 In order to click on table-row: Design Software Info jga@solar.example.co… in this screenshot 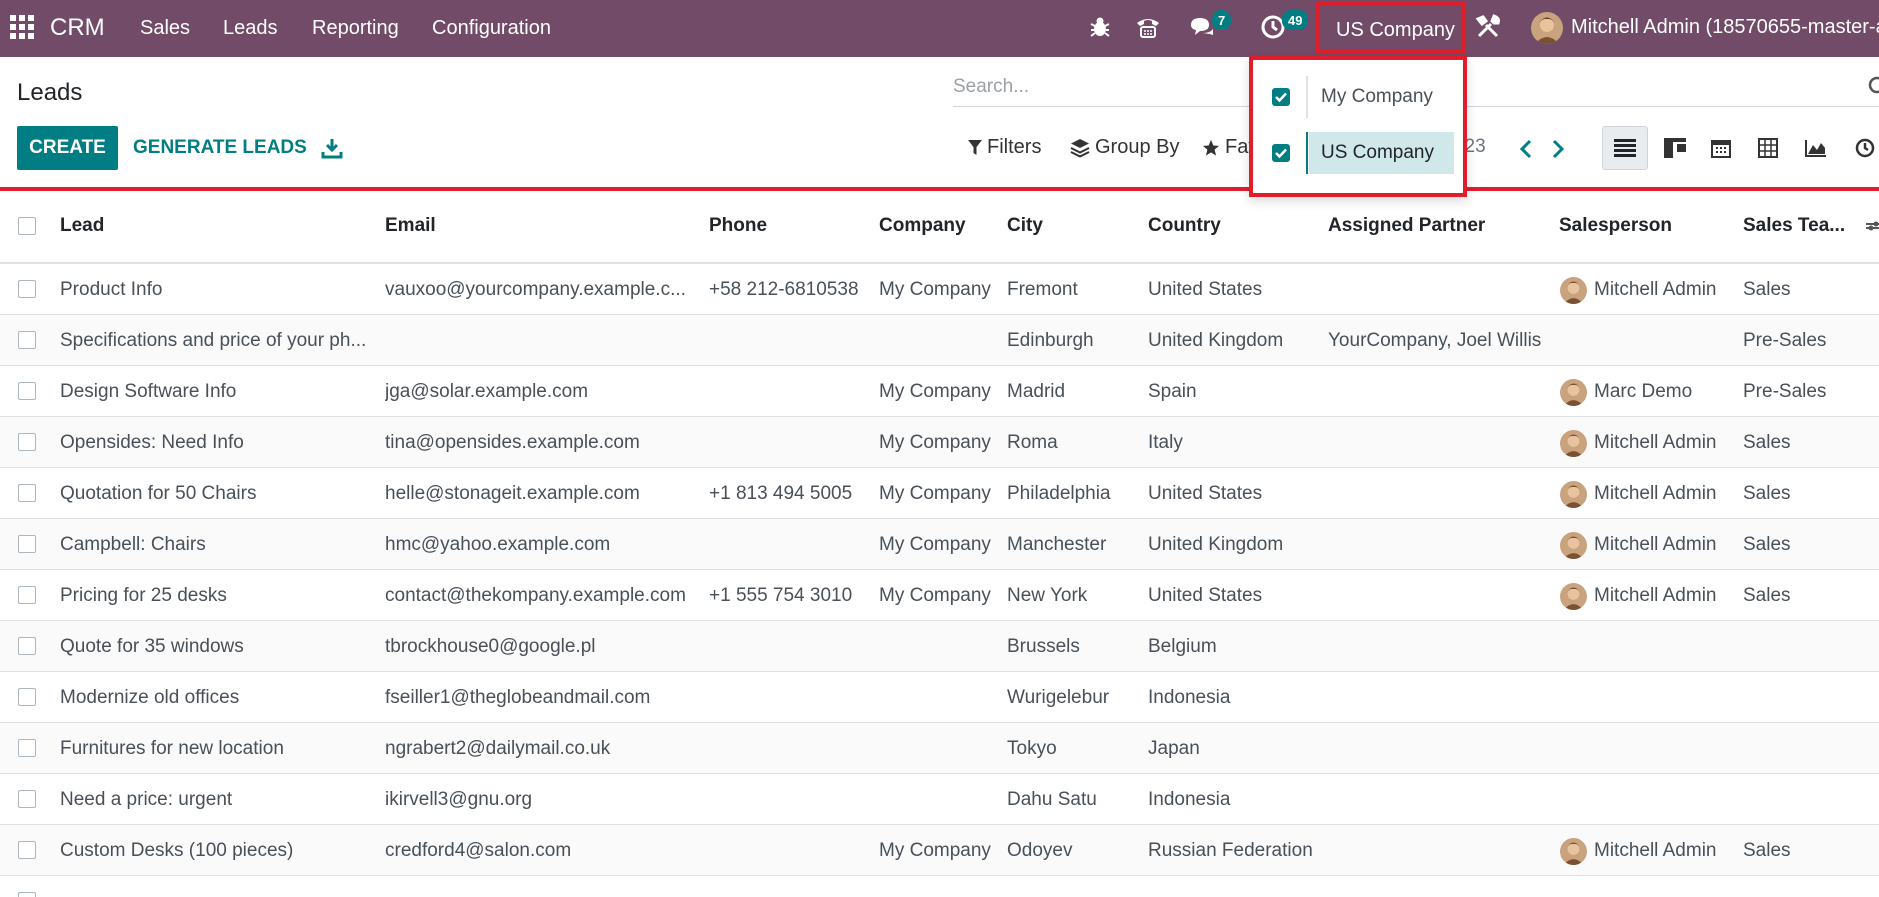, I will do `click(939, 391)`.